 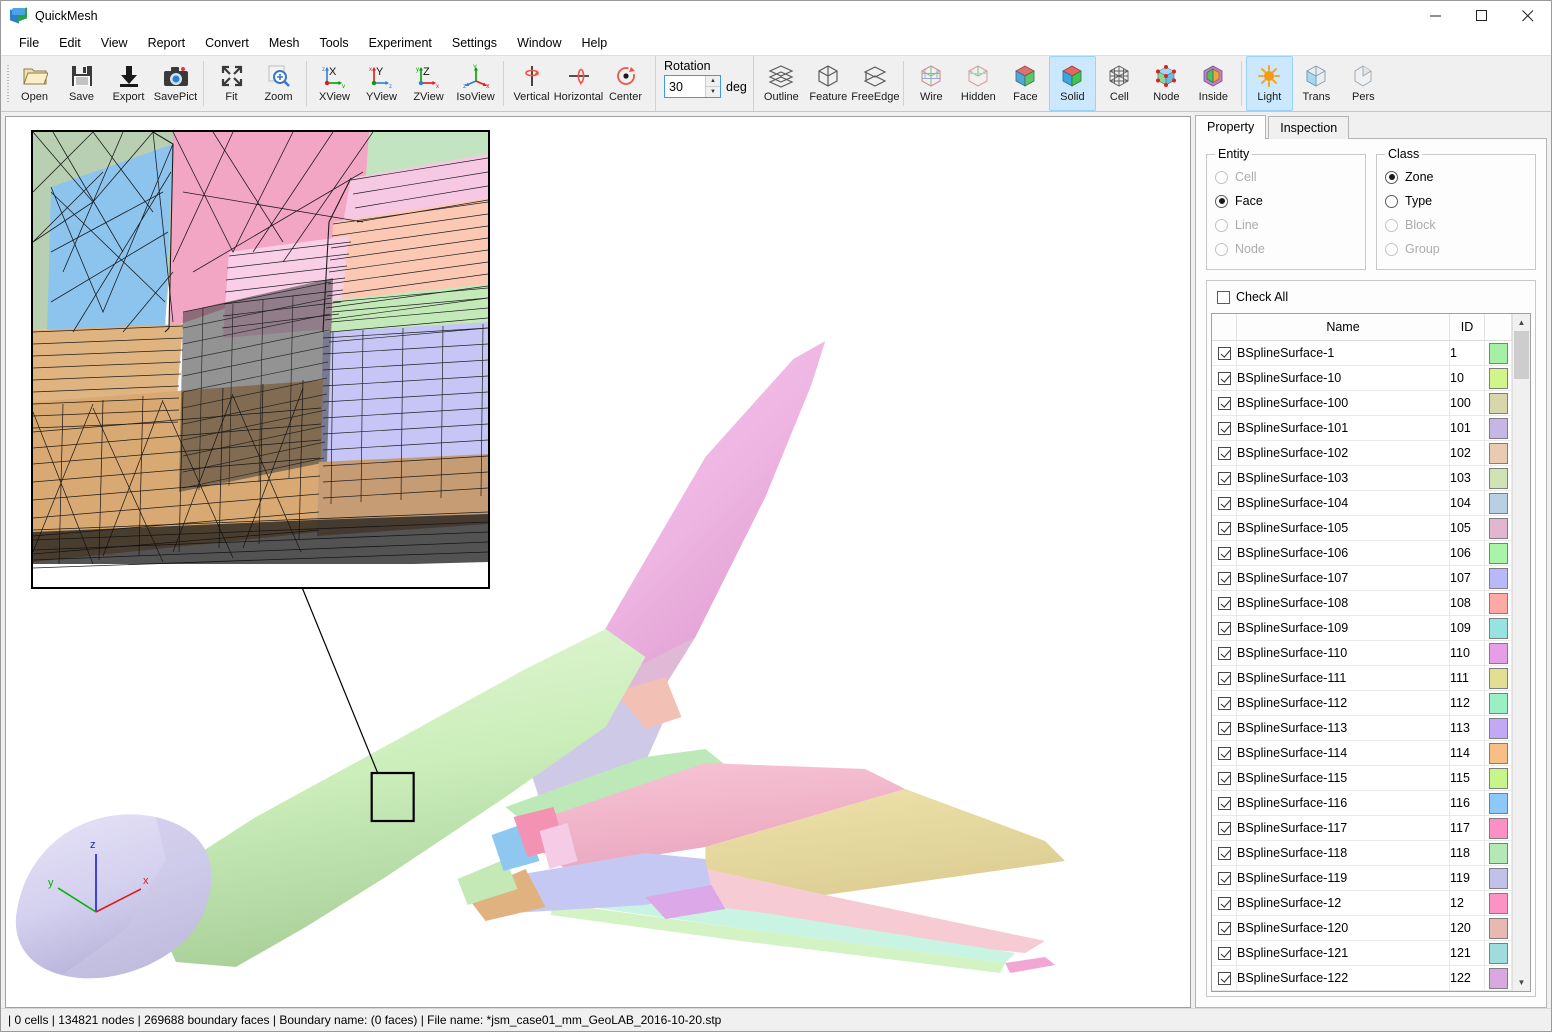 What do you see at coordinates (1362, 528) in the screenshot?
I see `table-row: BSplineSurface-105 105` at bounding box center [1362, 528].